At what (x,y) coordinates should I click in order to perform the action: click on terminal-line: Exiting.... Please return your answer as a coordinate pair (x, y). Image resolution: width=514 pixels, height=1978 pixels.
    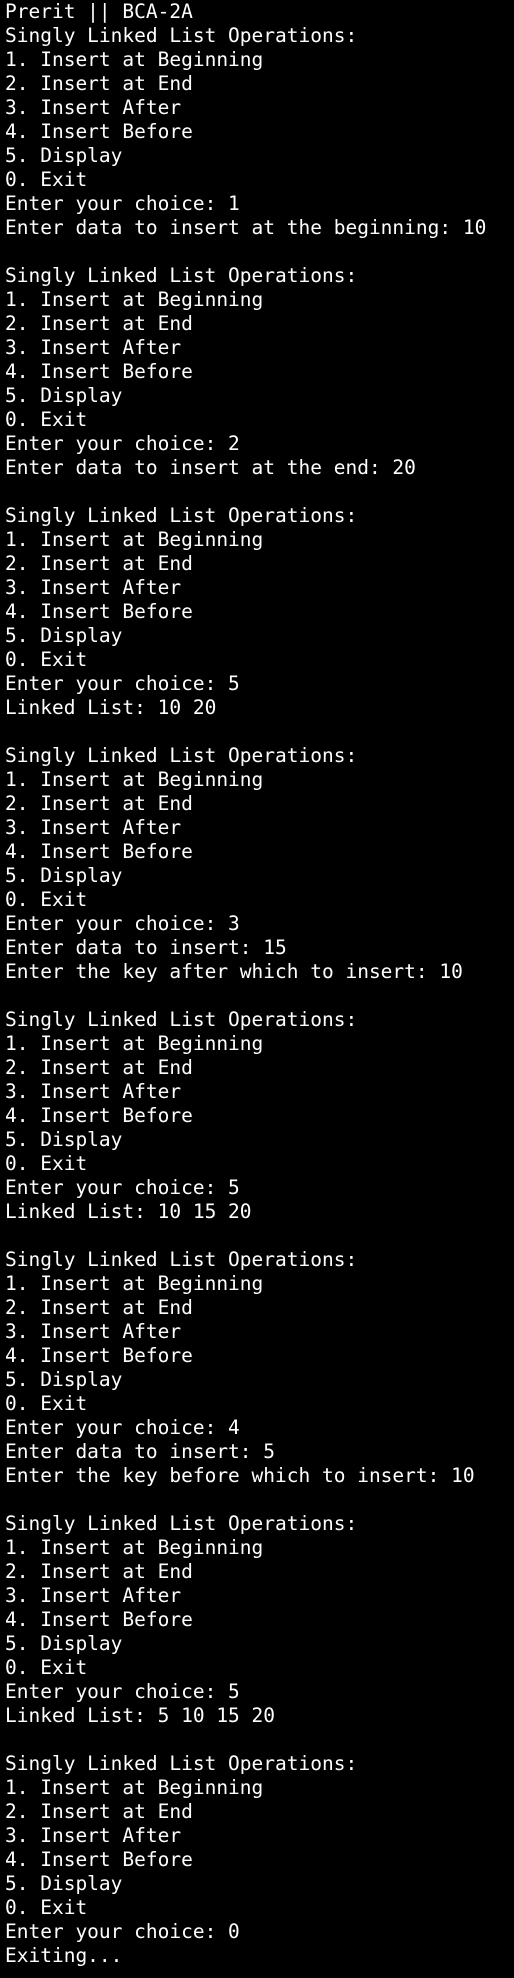
    Looking at the image, I should click on (64, 1955).